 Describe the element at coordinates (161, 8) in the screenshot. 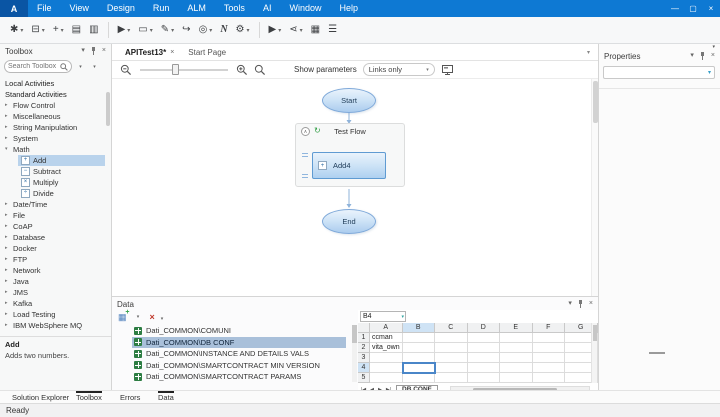

I see `menu-run: Run` at that location.